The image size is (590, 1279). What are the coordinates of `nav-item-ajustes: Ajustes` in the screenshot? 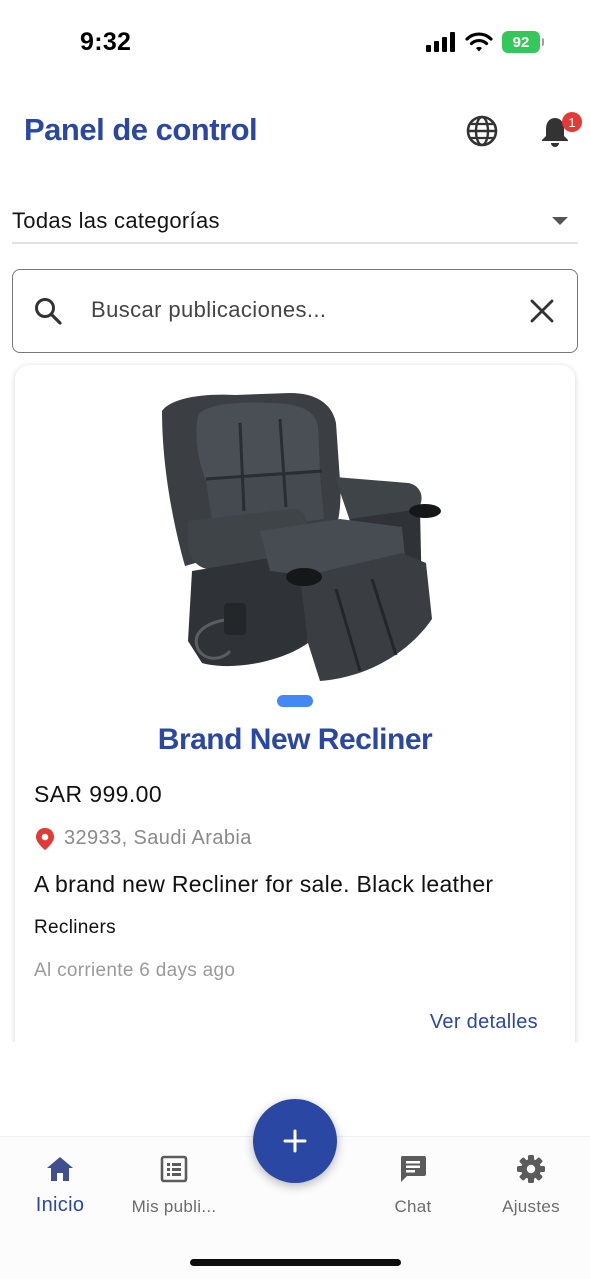 It's located at (530, 1185).